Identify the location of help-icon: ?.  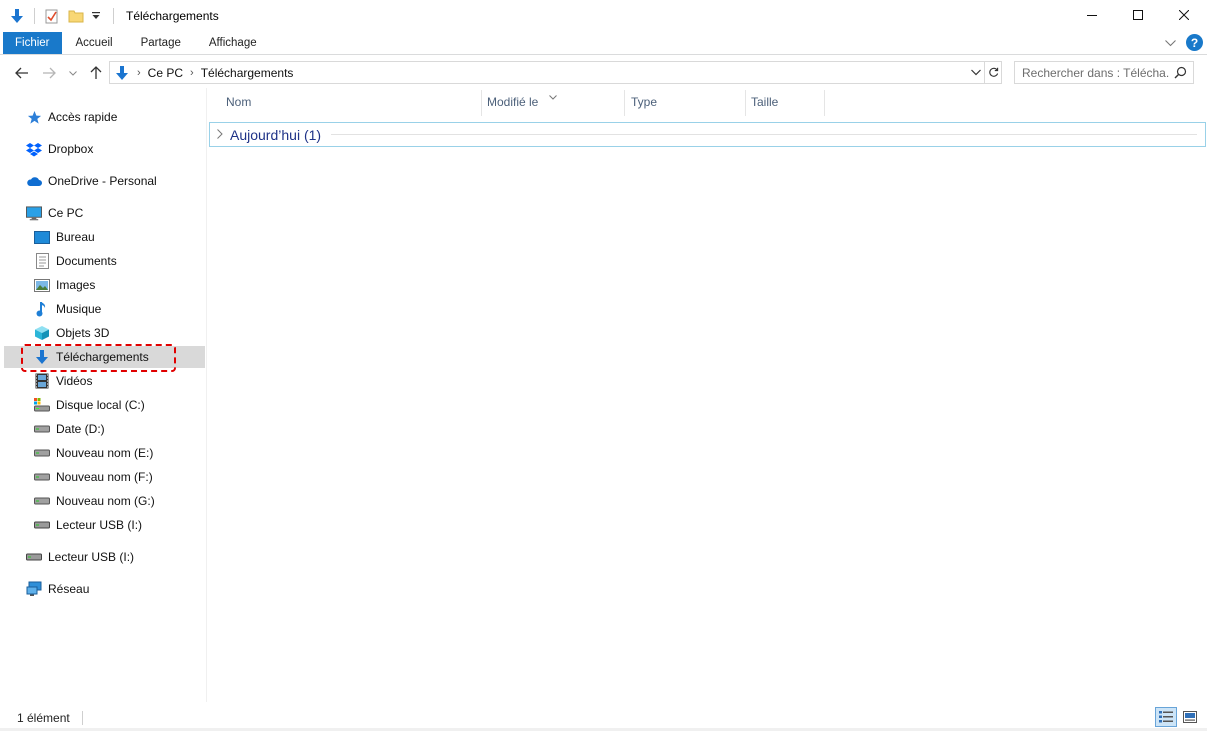
(1194, 42).